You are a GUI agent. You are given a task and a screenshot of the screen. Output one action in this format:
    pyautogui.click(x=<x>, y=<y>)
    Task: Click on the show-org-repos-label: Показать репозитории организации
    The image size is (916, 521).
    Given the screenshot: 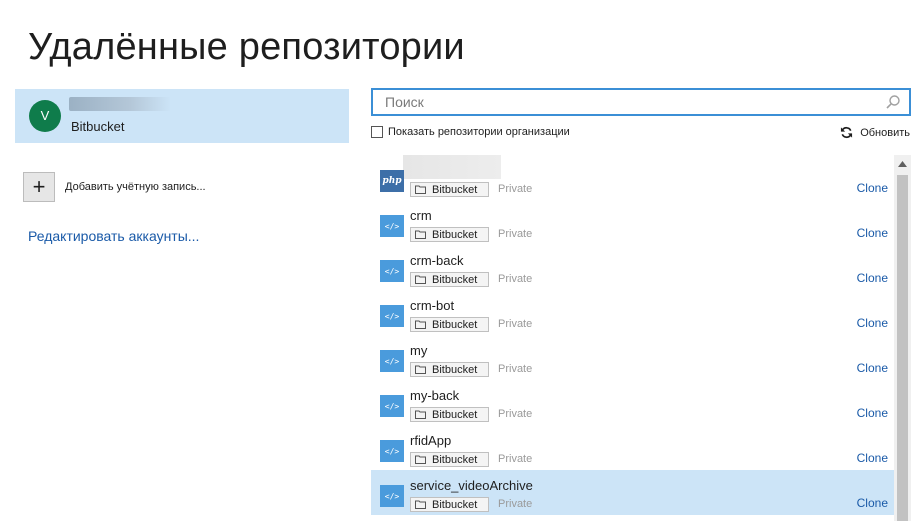 What is the action you would take?
    pyautogui.click(x=479, y=132)
    